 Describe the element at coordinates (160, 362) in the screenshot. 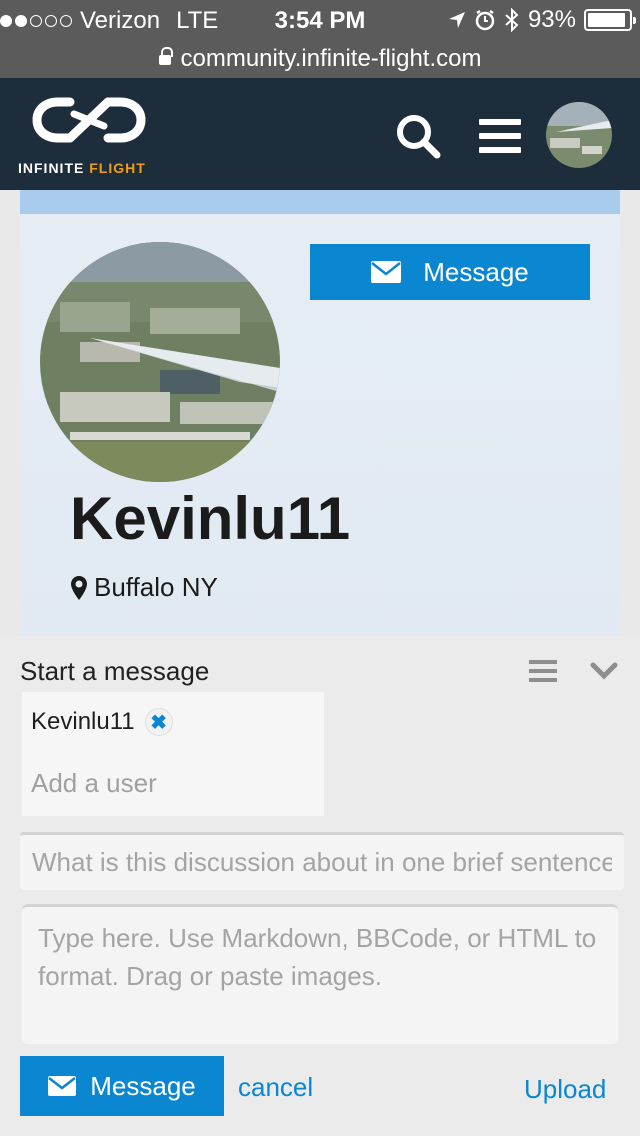

I see `profile-avatar` at that location.